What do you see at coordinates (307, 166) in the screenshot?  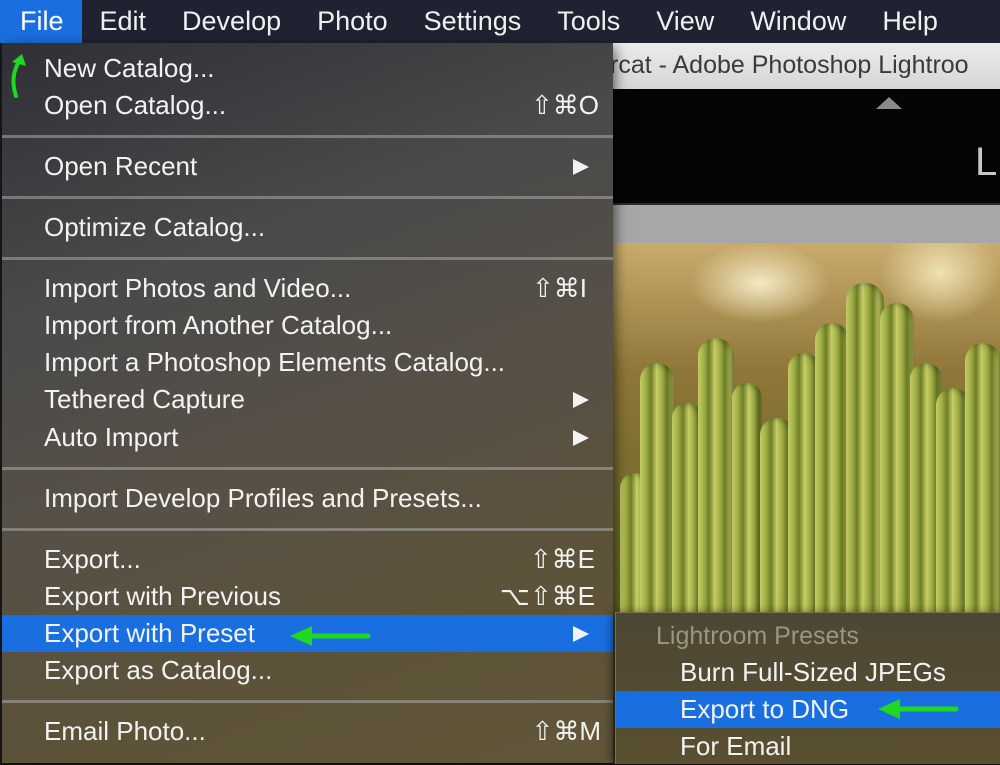 I see `menu-item-open-recent: Open Recent` at bounding box center [307, 166].